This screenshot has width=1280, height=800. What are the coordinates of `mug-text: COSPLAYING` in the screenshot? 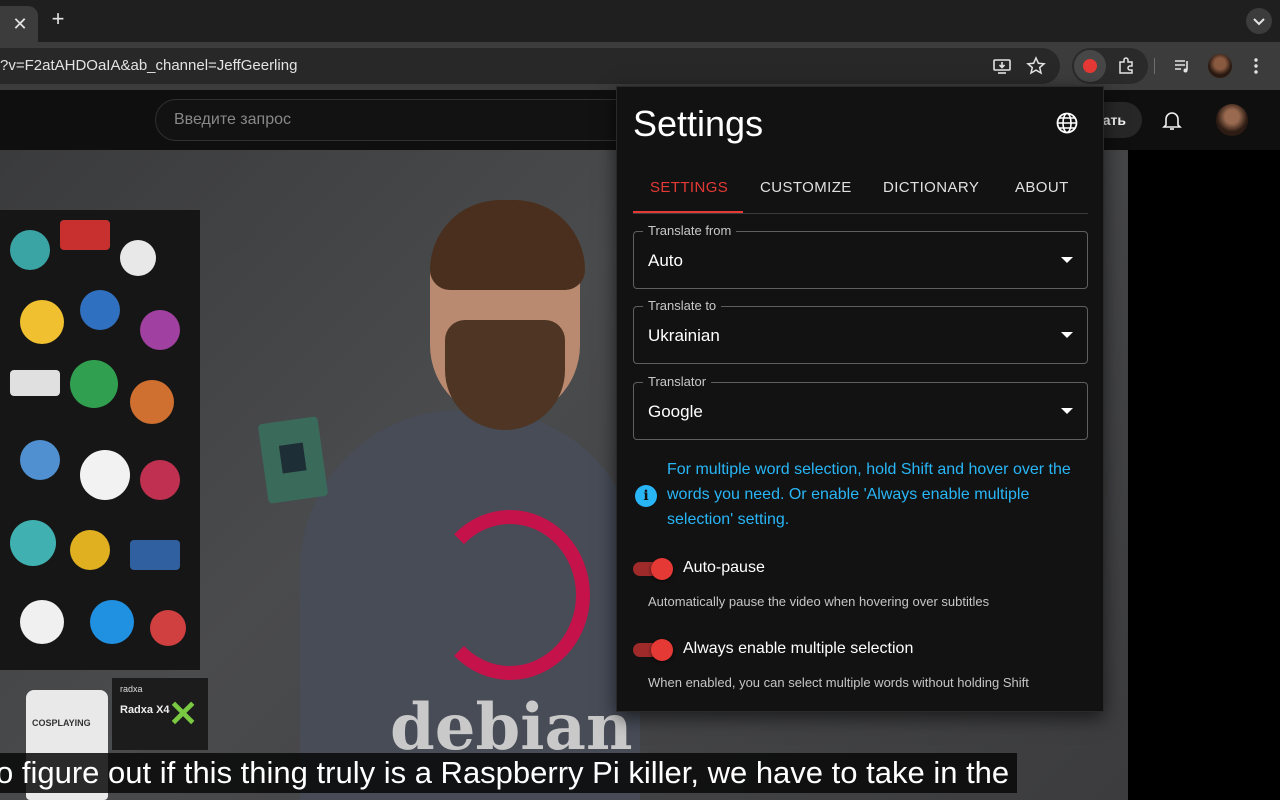 It's located at (61, 723).